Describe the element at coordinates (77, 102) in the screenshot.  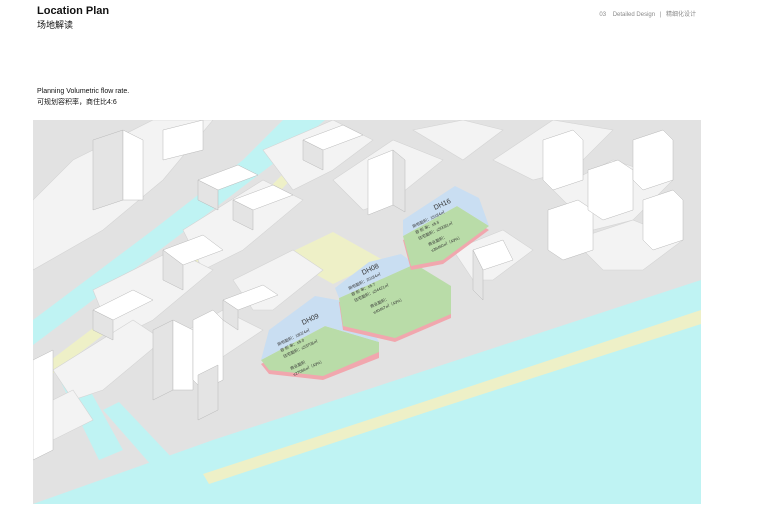
I see `caption-chinese: 可规划容积率，商住比4:6` at that location.